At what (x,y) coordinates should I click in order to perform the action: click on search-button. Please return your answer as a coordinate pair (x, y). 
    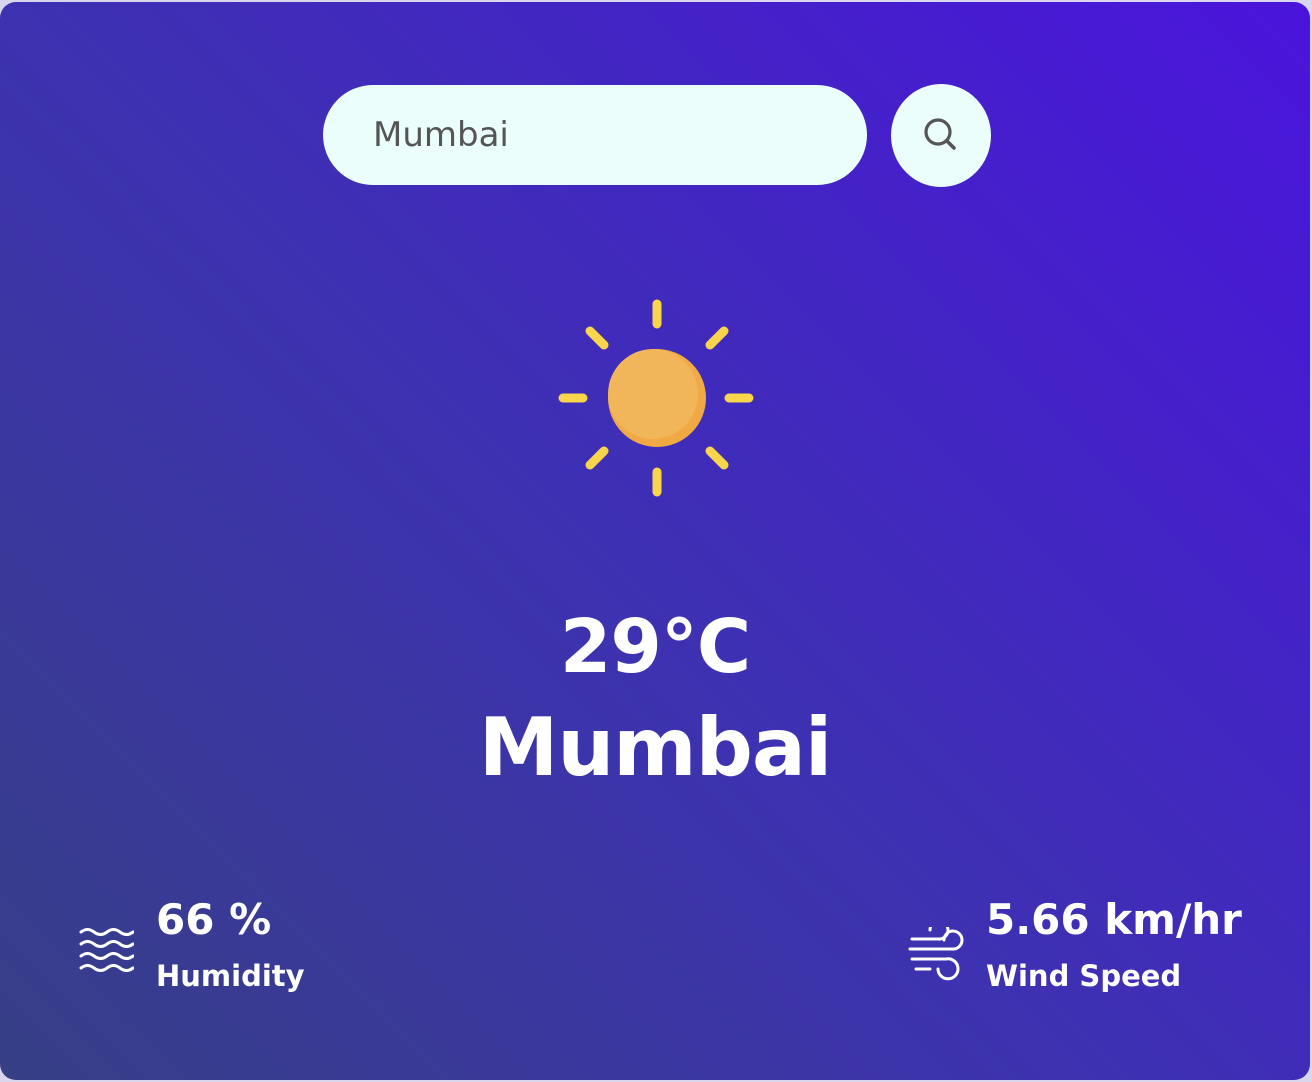
    Looking at the image, I should click on (941, 135).